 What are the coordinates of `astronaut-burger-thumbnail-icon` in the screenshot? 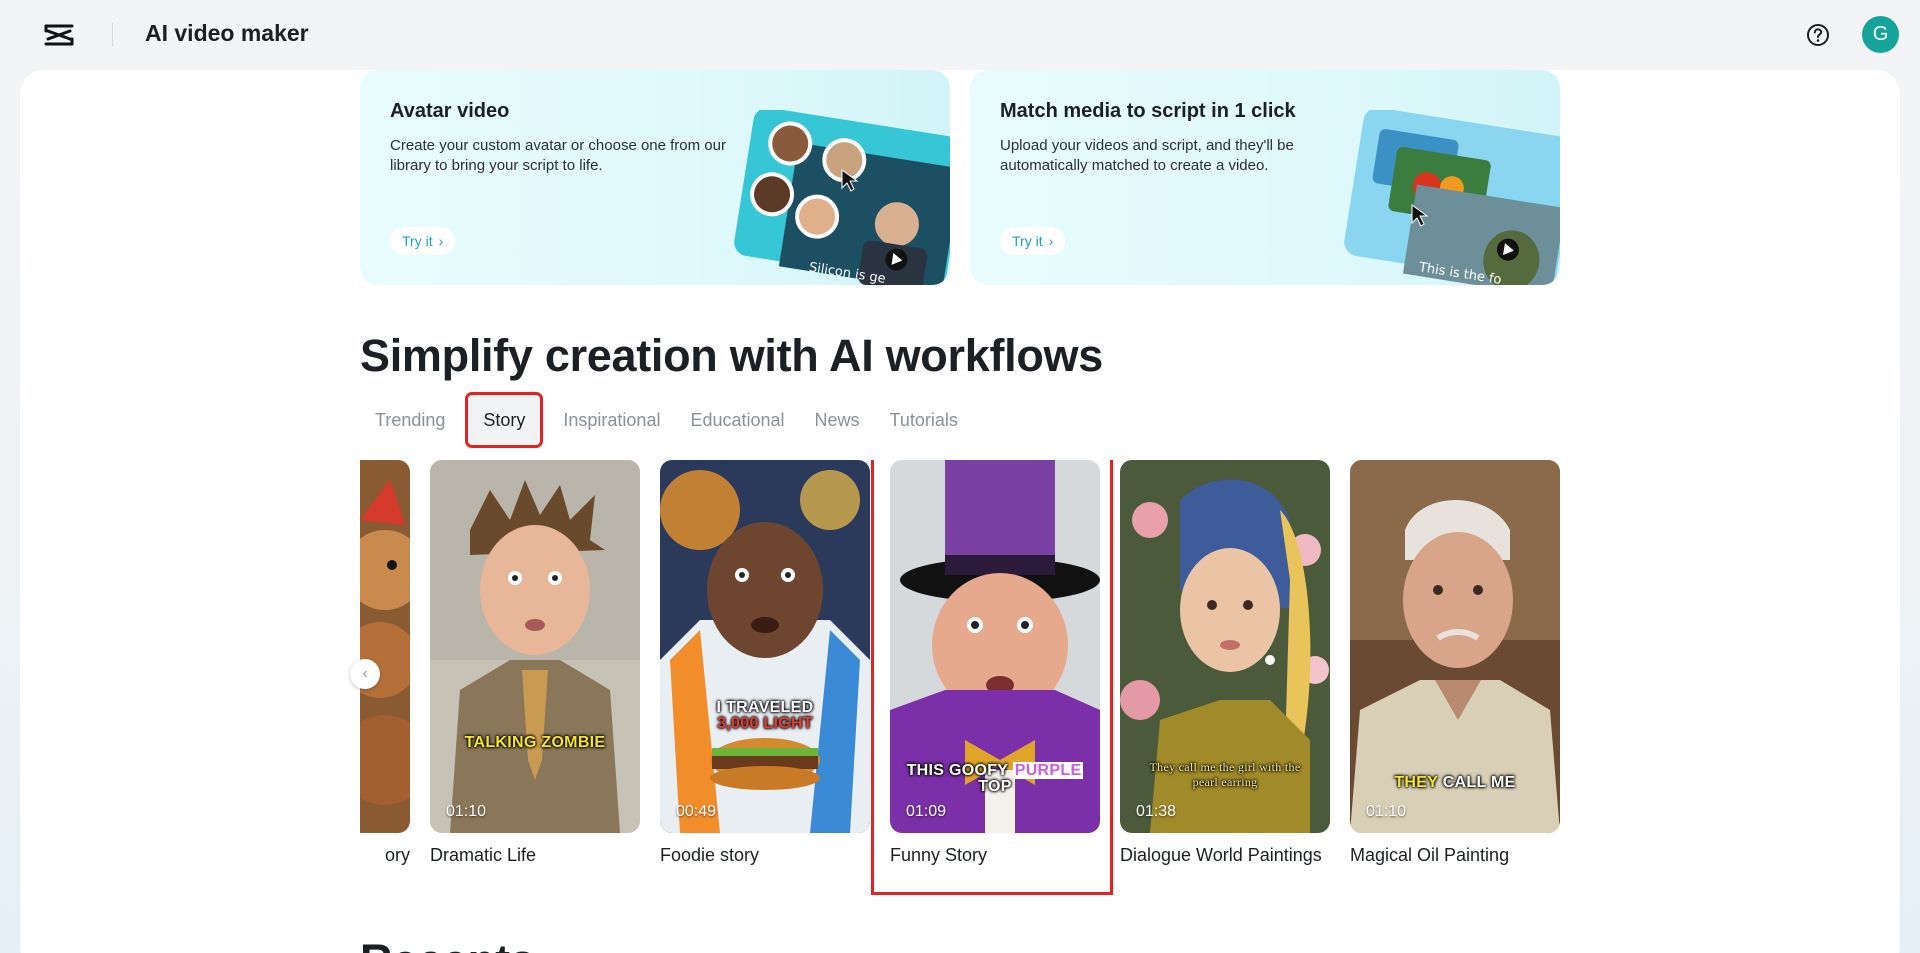 It's located at (765, 646).